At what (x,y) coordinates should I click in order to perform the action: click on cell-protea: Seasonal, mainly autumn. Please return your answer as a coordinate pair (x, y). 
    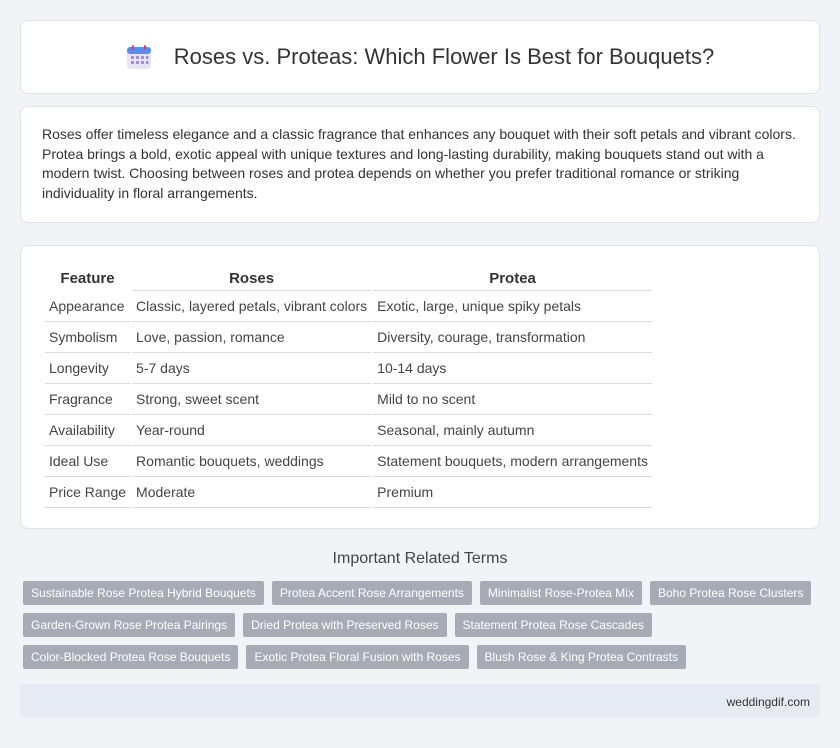
    Looking at the image, I should click on (512, 430).